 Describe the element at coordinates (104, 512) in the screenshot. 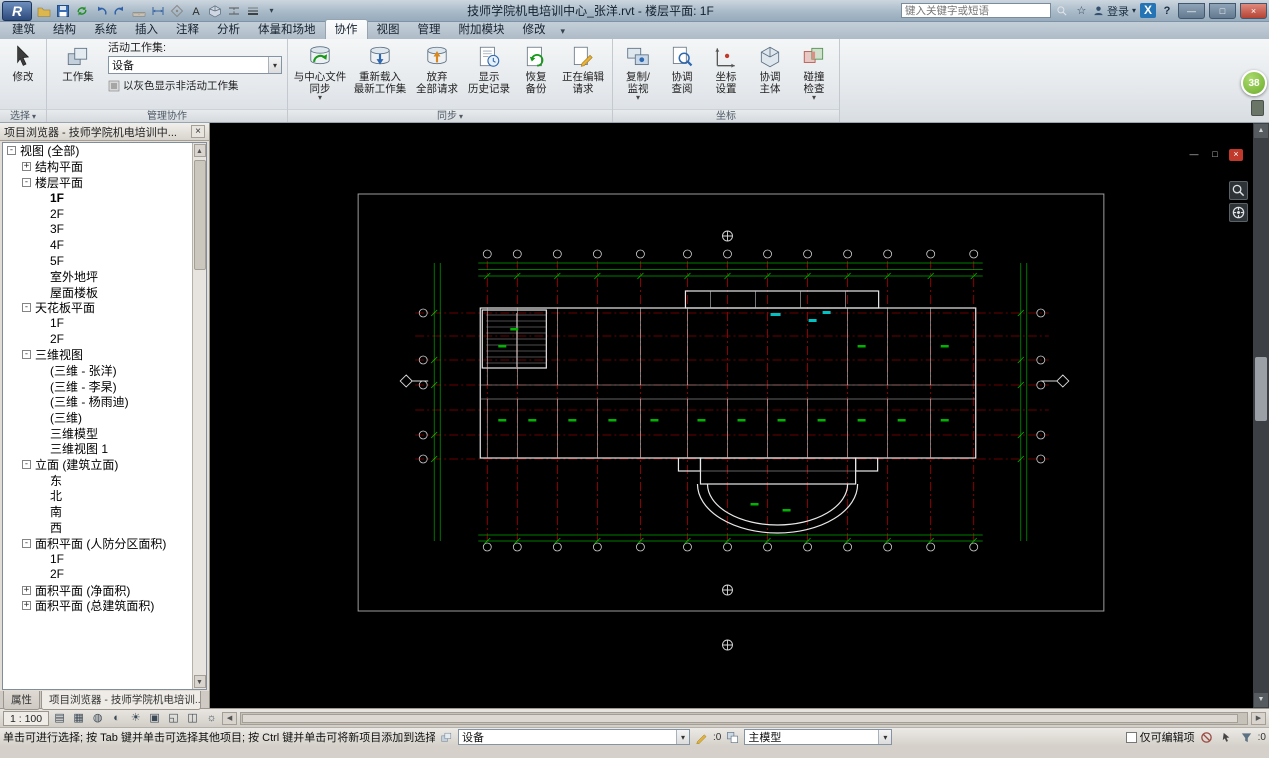

I see `tree-item: 南` at that location.